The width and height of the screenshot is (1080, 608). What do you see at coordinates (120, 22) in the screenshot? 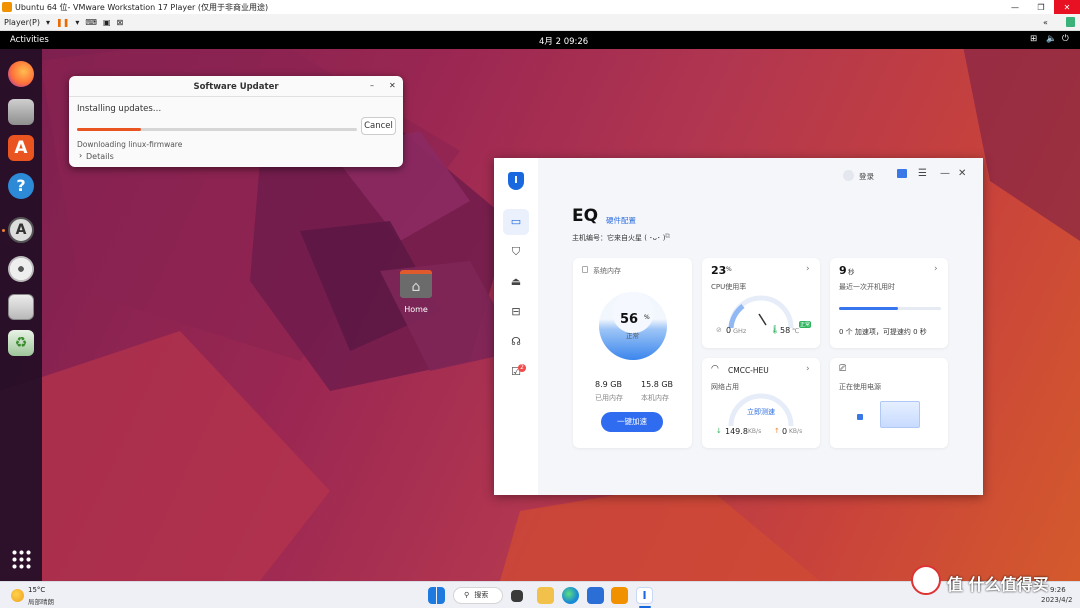
I see `unity-icon: ⊠` at bounding box center [120, 22].